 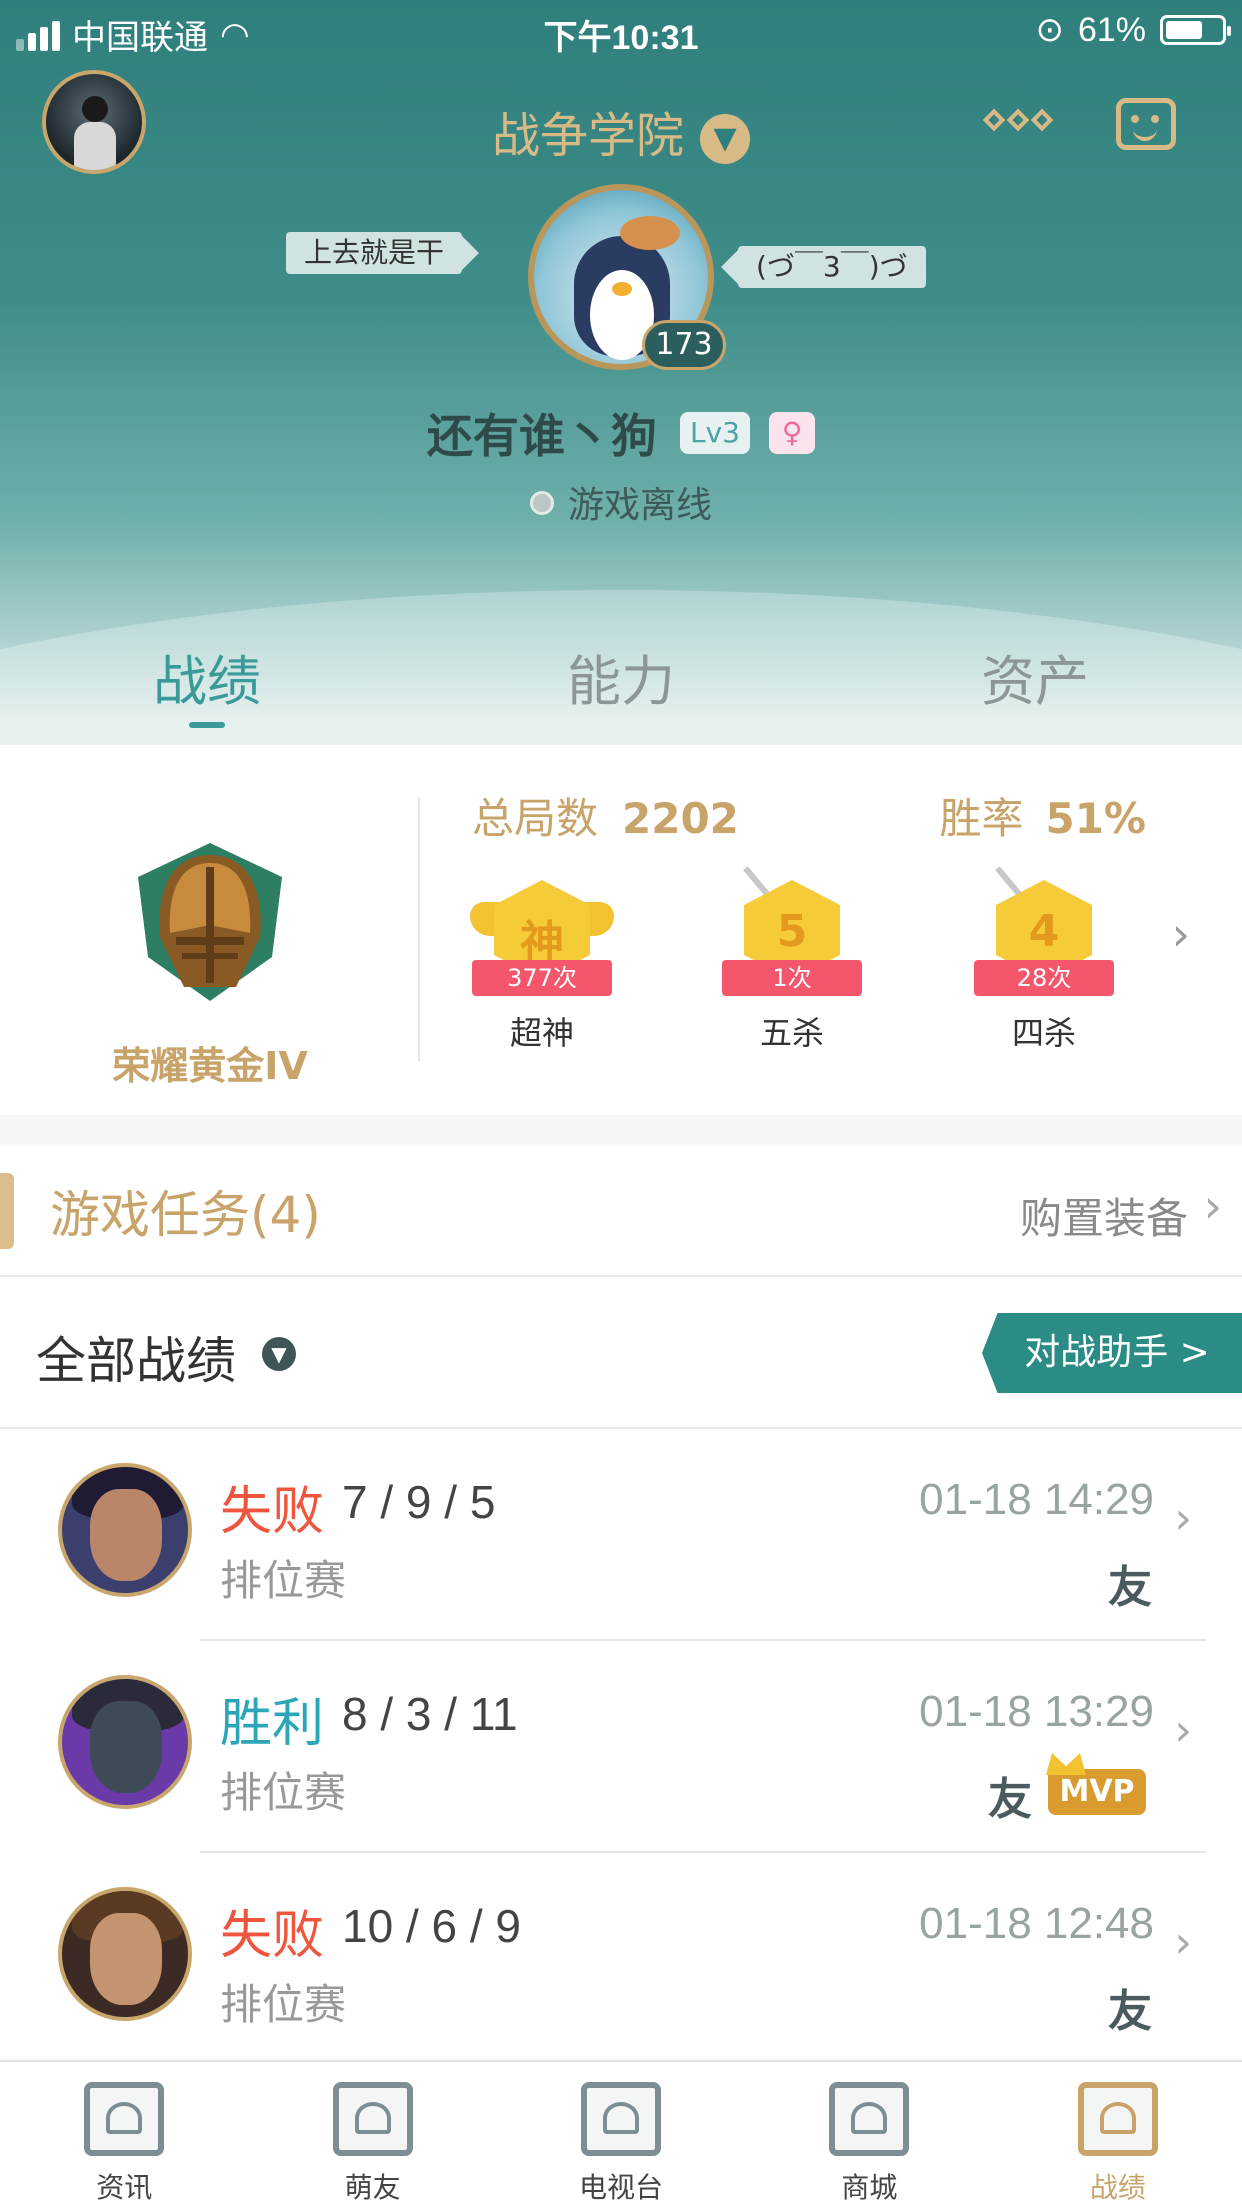 What do you see at coordinates (210, 1066) in the screenshot?
I see `rank-name: 荣耀黄金IV` at bounding box center [210, 1066].